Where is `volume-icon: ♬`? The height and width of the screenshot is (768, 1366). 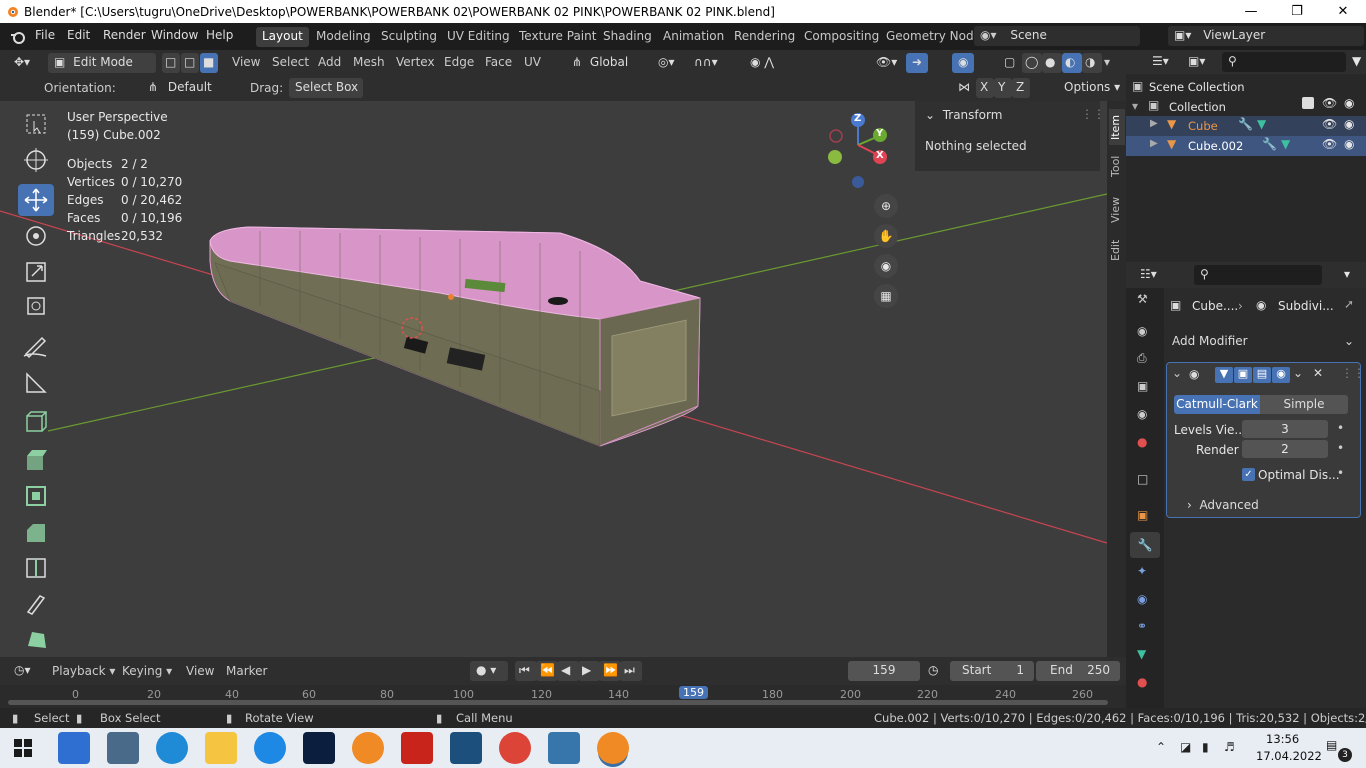 volume-icon: ♬ is located at coordinates (1229, 747).